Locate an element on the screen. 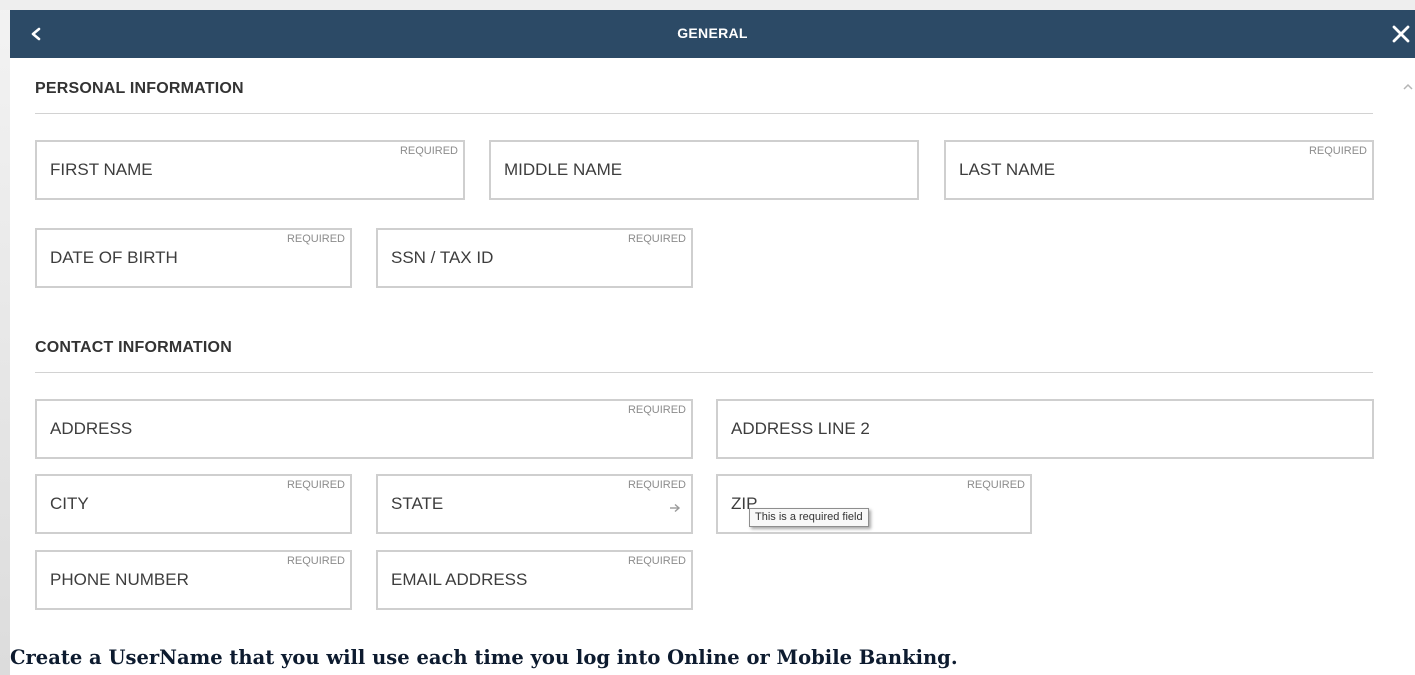  date-of-birth-label: DATE OF BIRTH is located at coordinates (114, 257).